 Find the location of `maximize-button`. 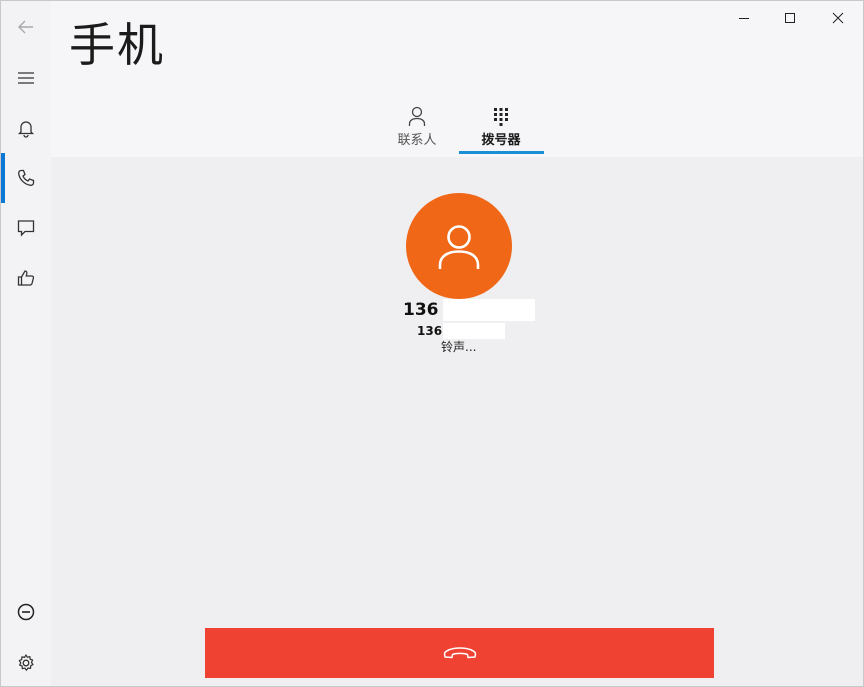

maximize-button is located at coordinates (790, 18).